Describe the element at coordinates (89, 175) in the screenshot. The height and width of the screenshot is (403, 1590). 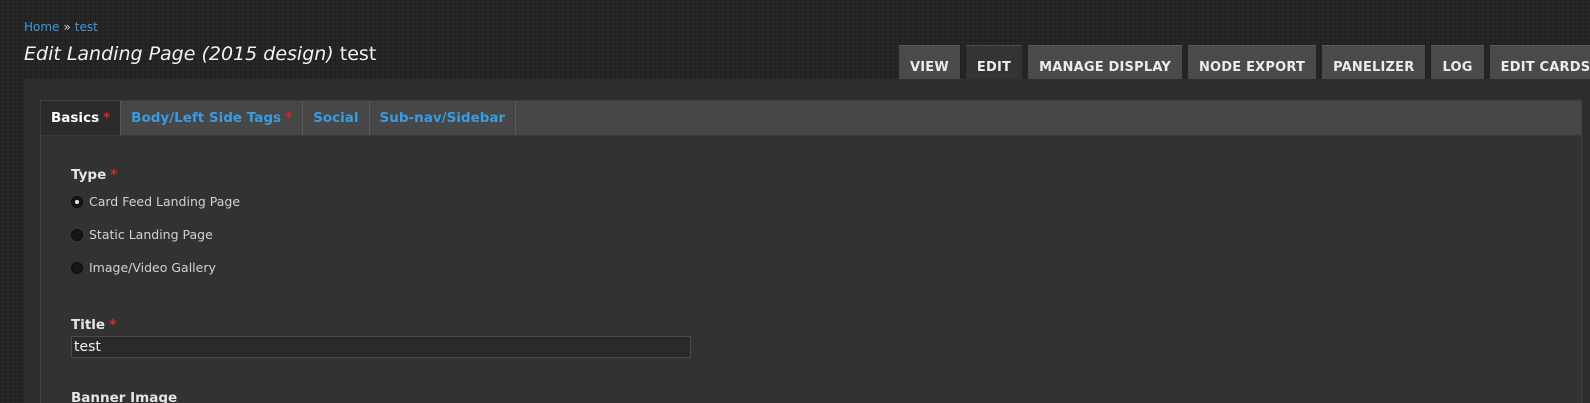
I see `type-label-text: Type` at that location.